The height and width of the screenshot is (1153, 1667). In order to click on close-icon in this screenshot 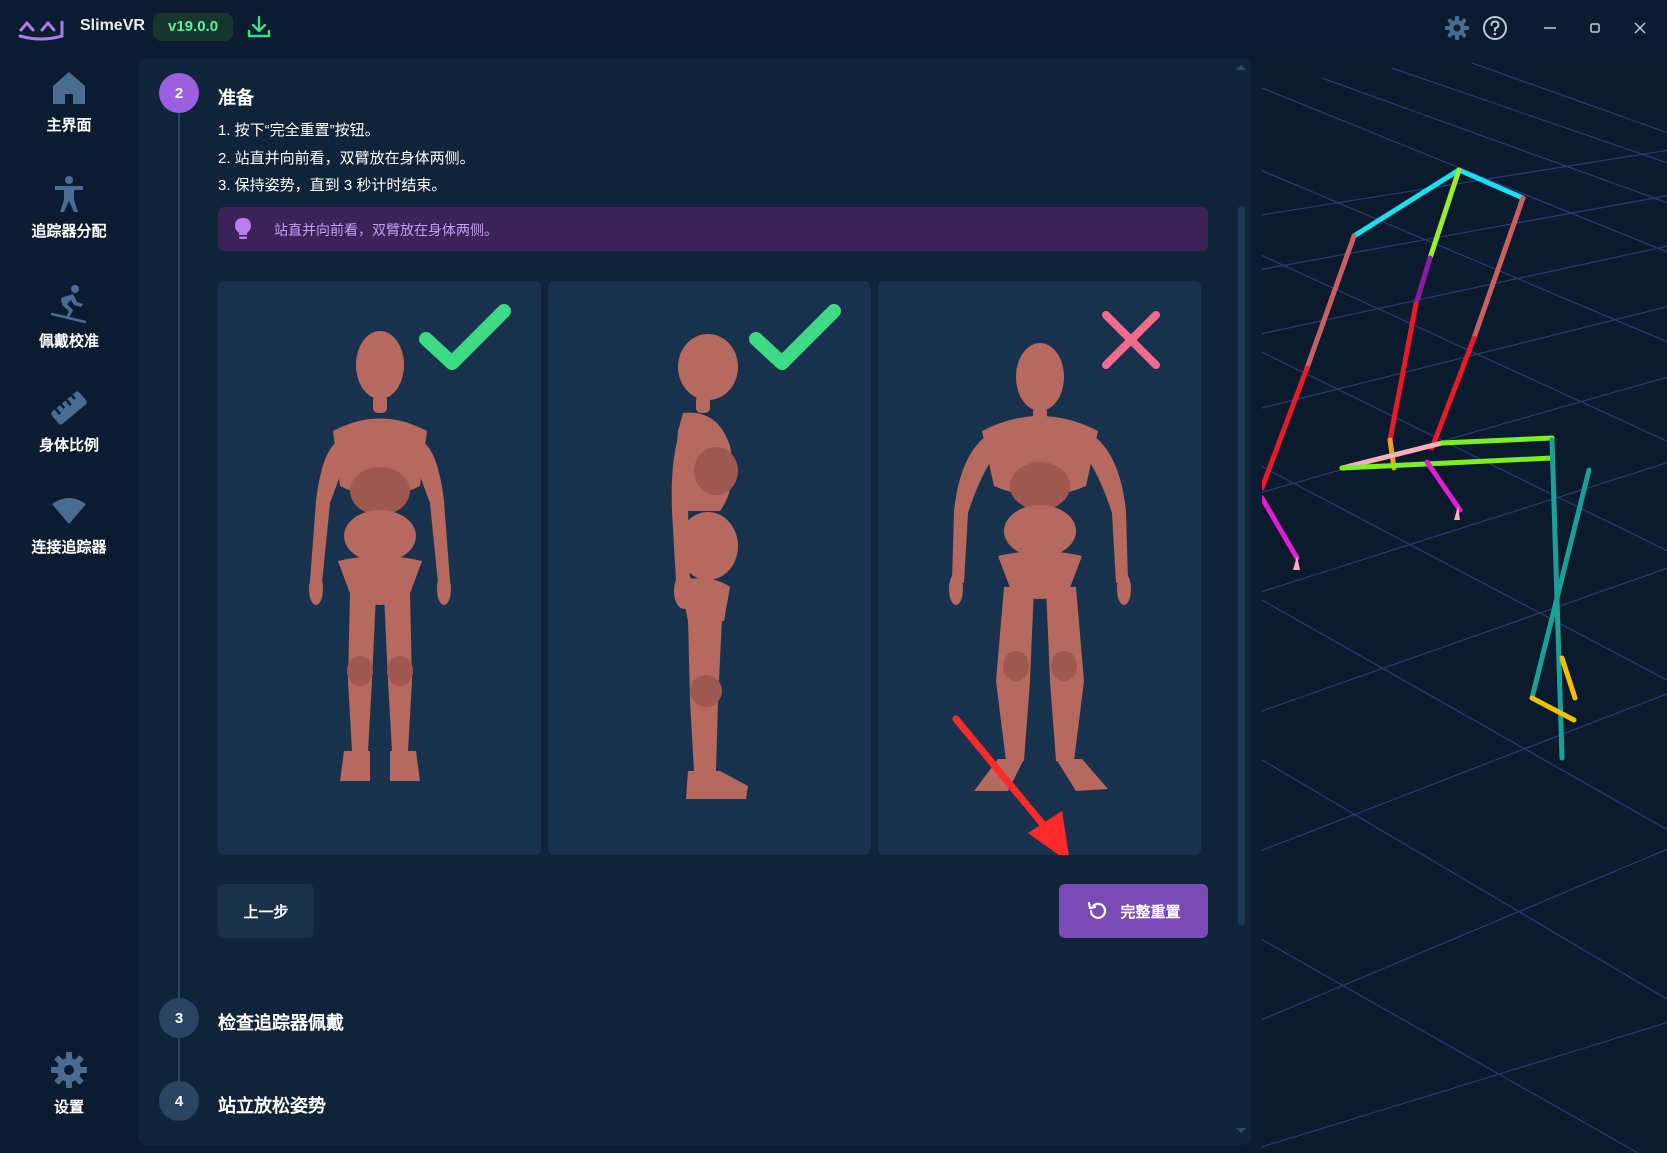, I will do `click(1640, 28)`.